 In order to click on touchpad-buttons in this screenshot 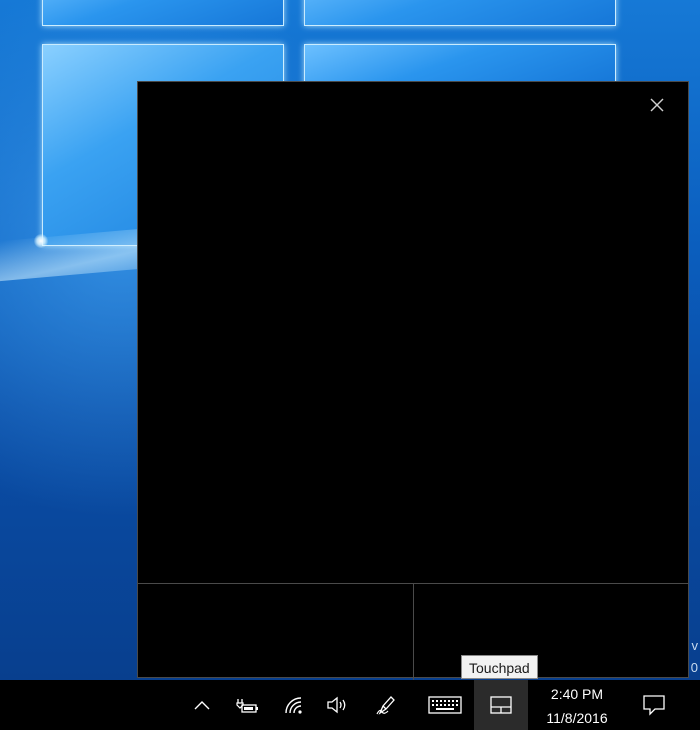, I will do `click(413, 631)`.